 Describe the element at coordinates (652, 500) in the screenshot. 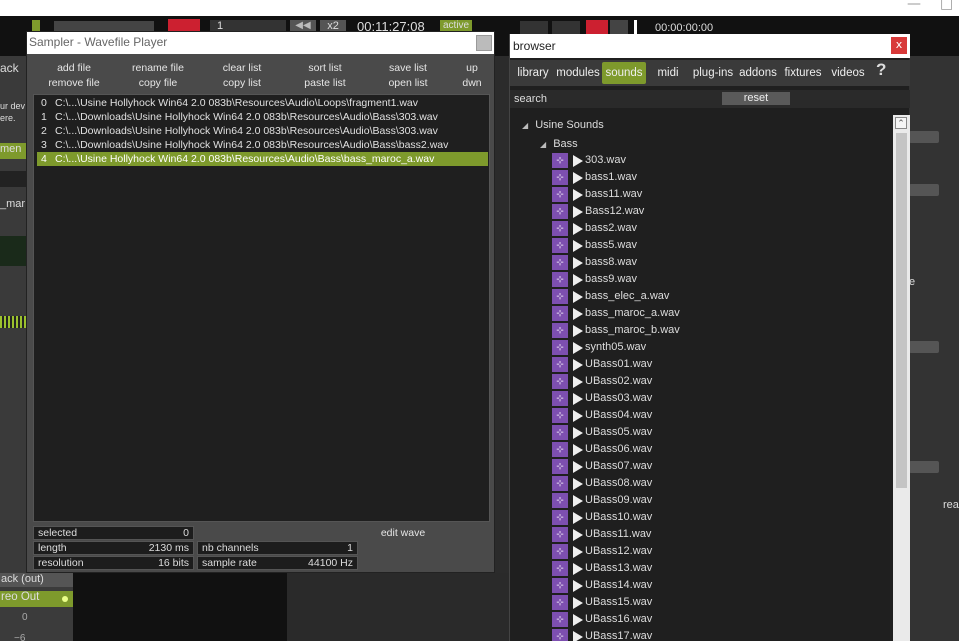

I see `sound-file-item: ⊹ UBass09.wav` at that location.